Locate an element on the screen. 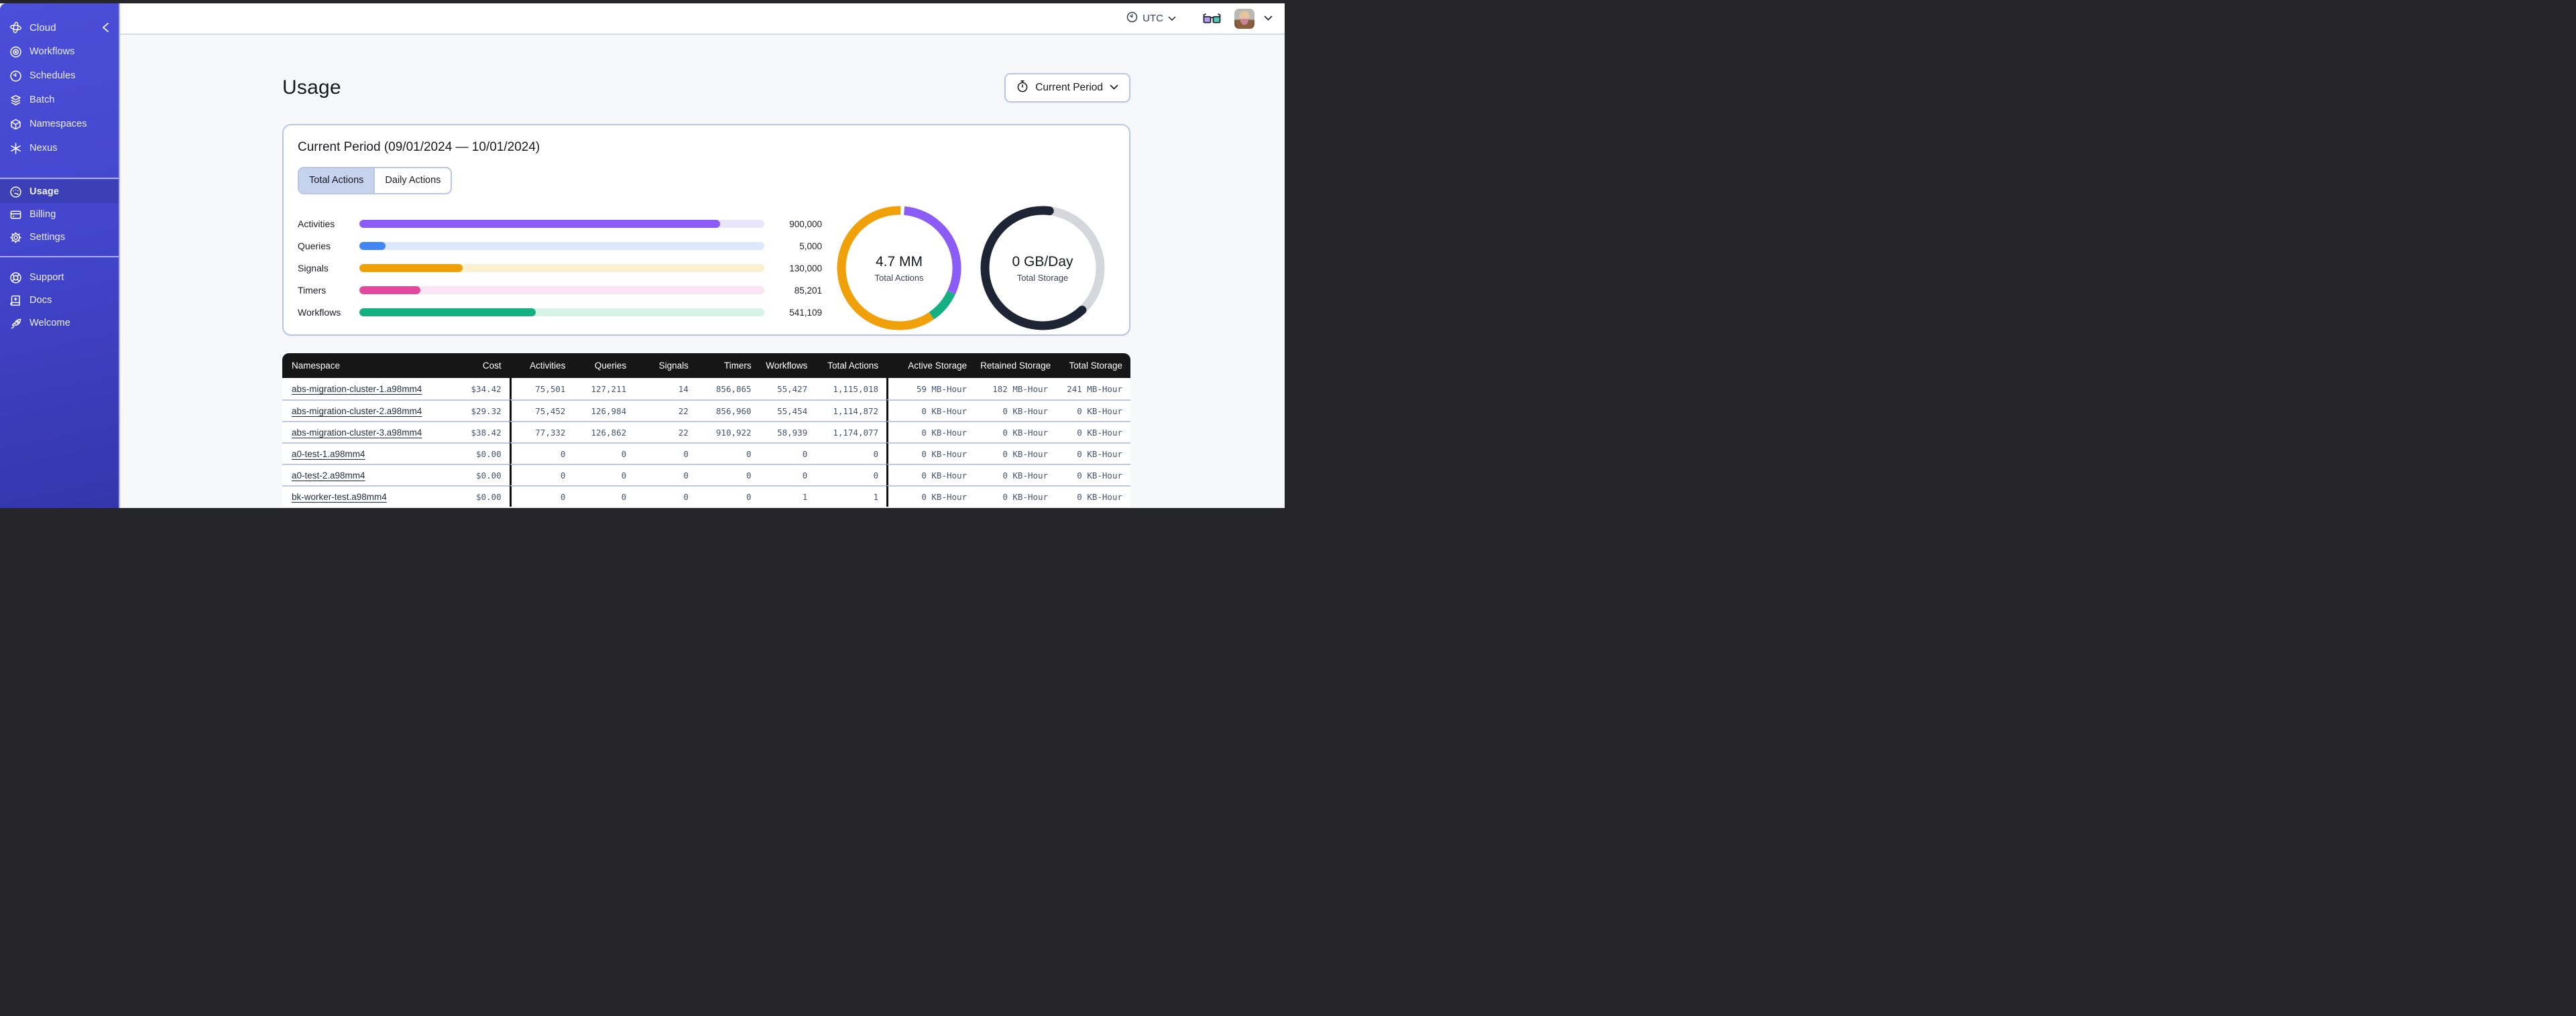  sidebar-item-billing: Billing is located at coordinates (59, 214).